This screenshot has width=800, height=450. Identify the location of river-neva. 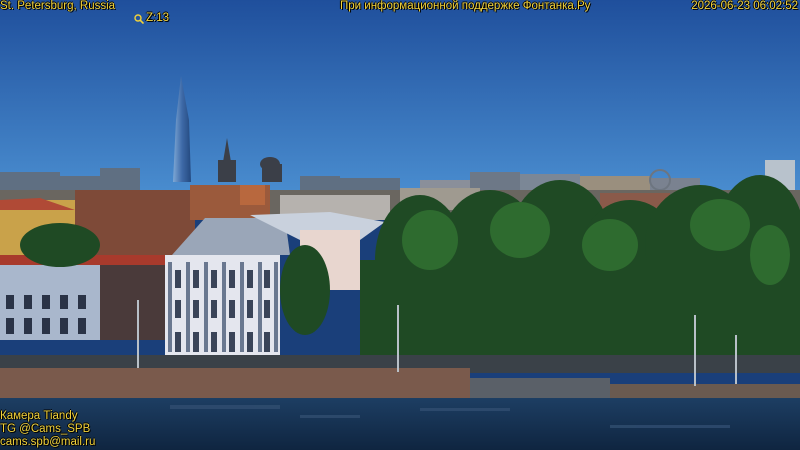
(400, 424).